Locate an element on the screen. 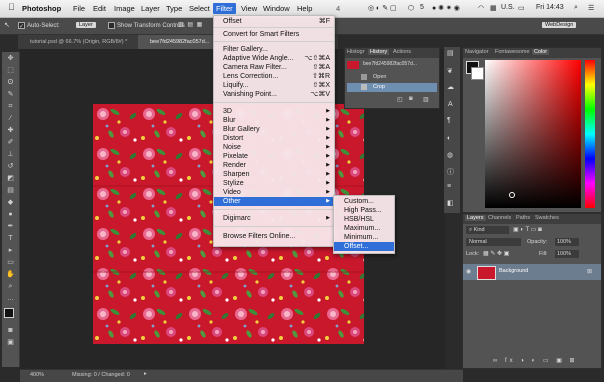  adjustments-dock-icon: ◐ is located at coordinates (449, 138).